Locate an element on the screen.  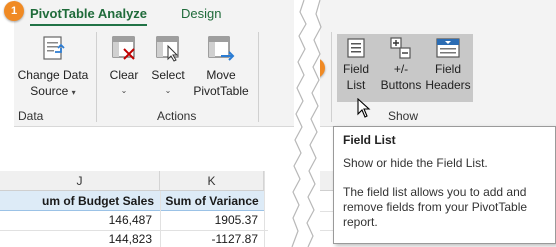
table-cell: 1905.37 is located at coordinates (209, 220).